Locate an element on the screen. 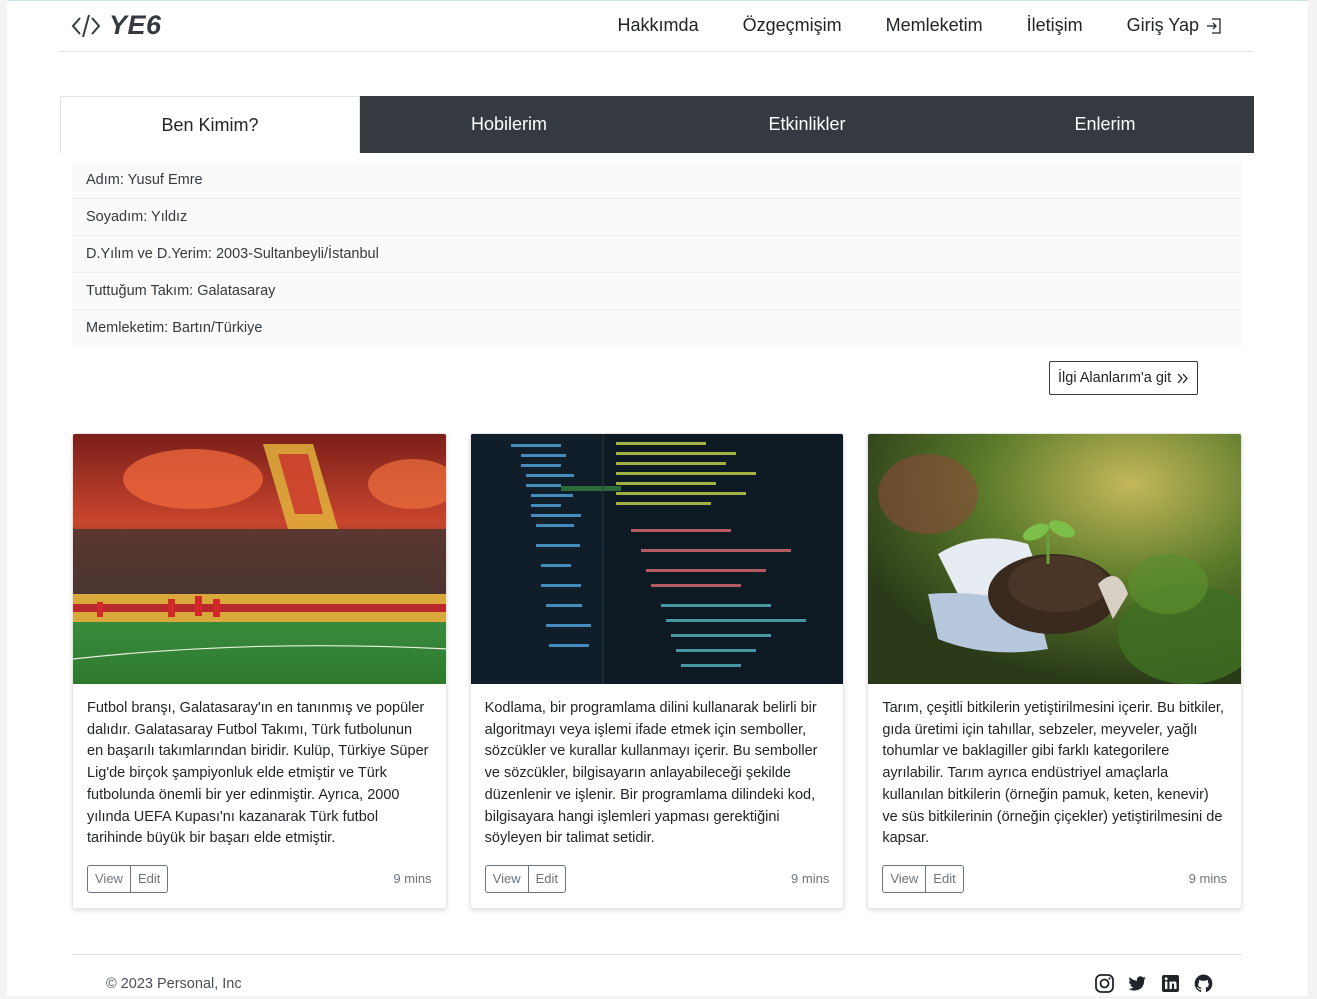 The image size is (1317, 999). nav-hakkimda: Hakkımda is located at coordinates (658, 25).